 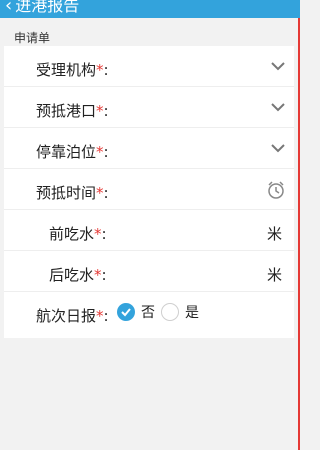 I want to click on section-label: 申请单, so click(x=32, y=38).